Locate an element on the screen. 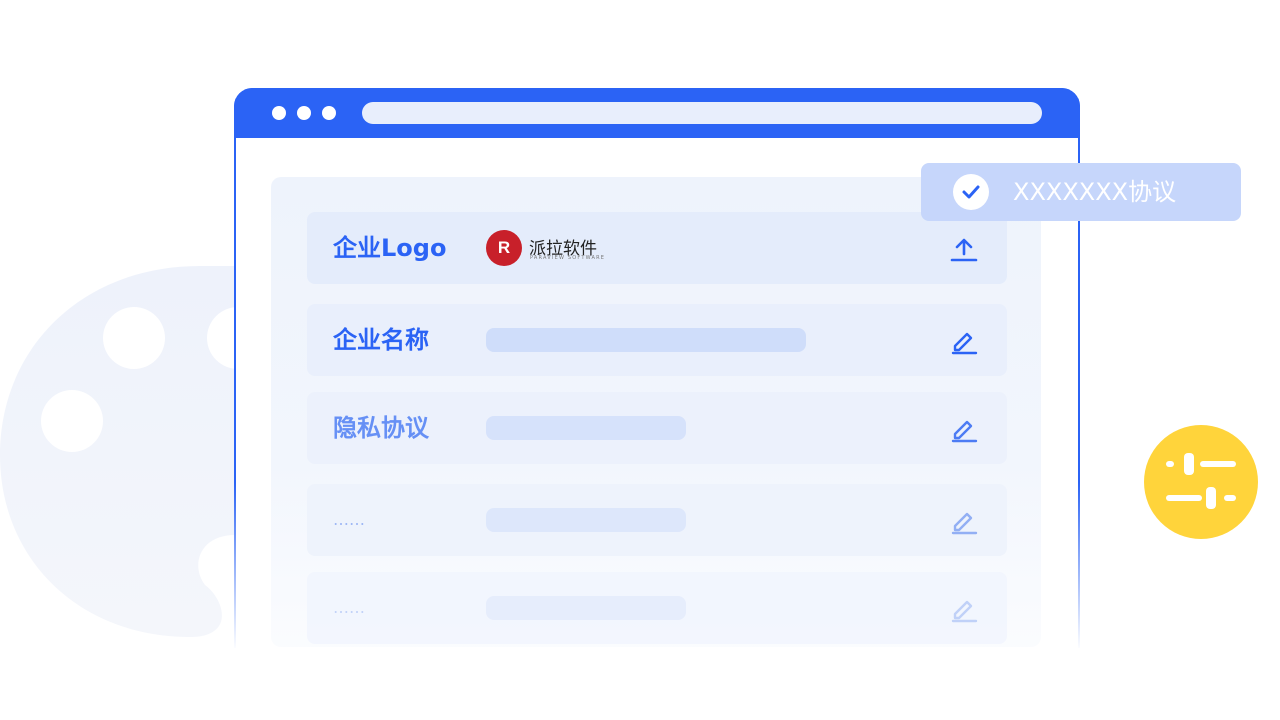 This screenshot has height=720, width=1280. row-label: 企业Logo is located at coordinates (390, 248).